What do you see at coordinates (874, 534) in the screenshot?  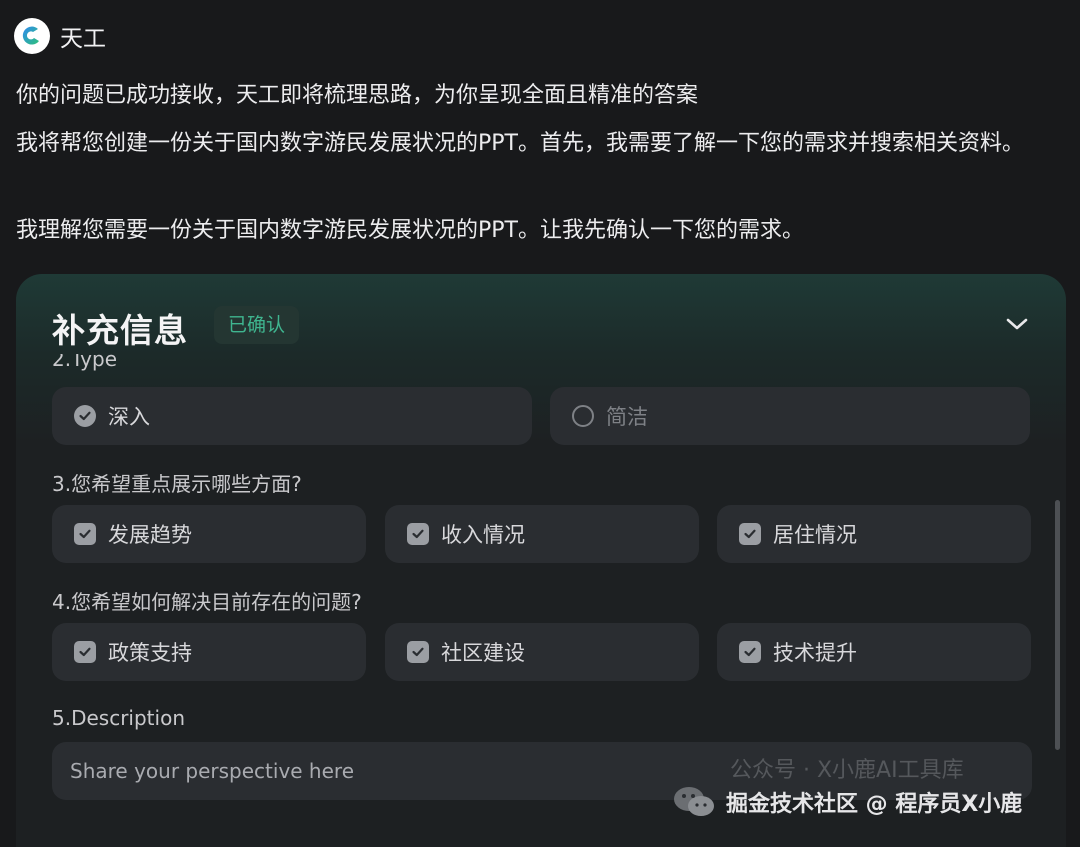 I see `option-housing: 居住情况` at bounding box center [874, 534].